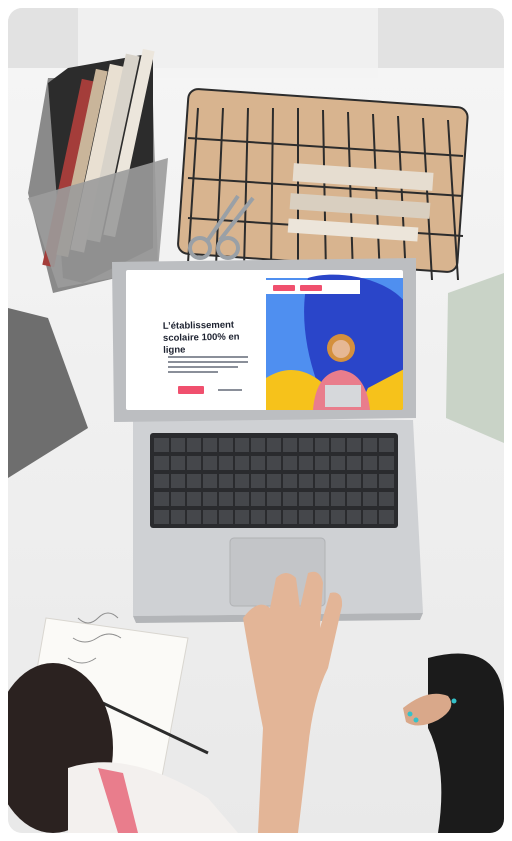  Describe the element at coordinates (475, 358) in the screenshot. I see `green-box` at that location.